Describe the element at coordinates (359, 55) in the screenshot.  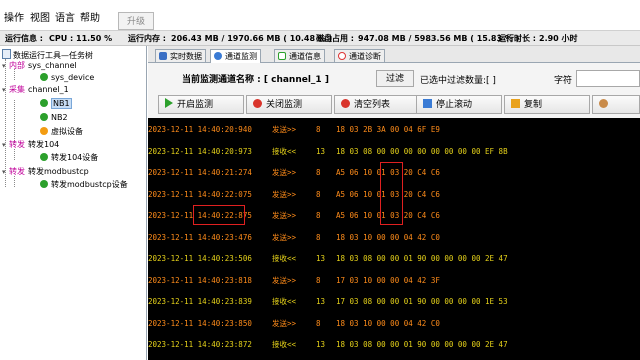
I see `tab-channel-diagnosis: 通道诊断` at that location.